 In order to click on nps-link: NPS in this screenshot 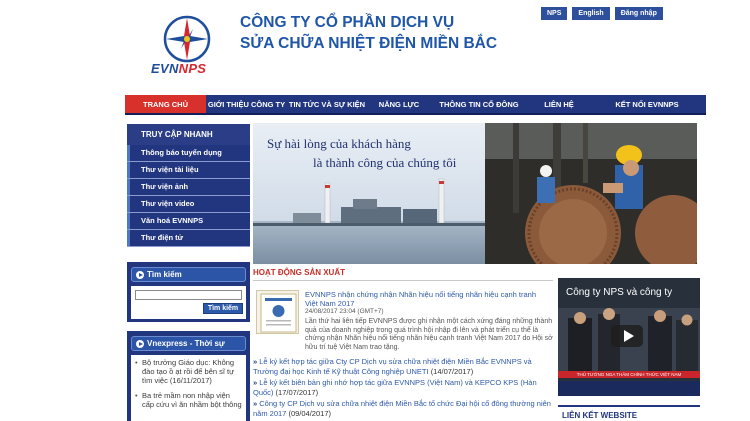, I will do `click(554, 13)`.